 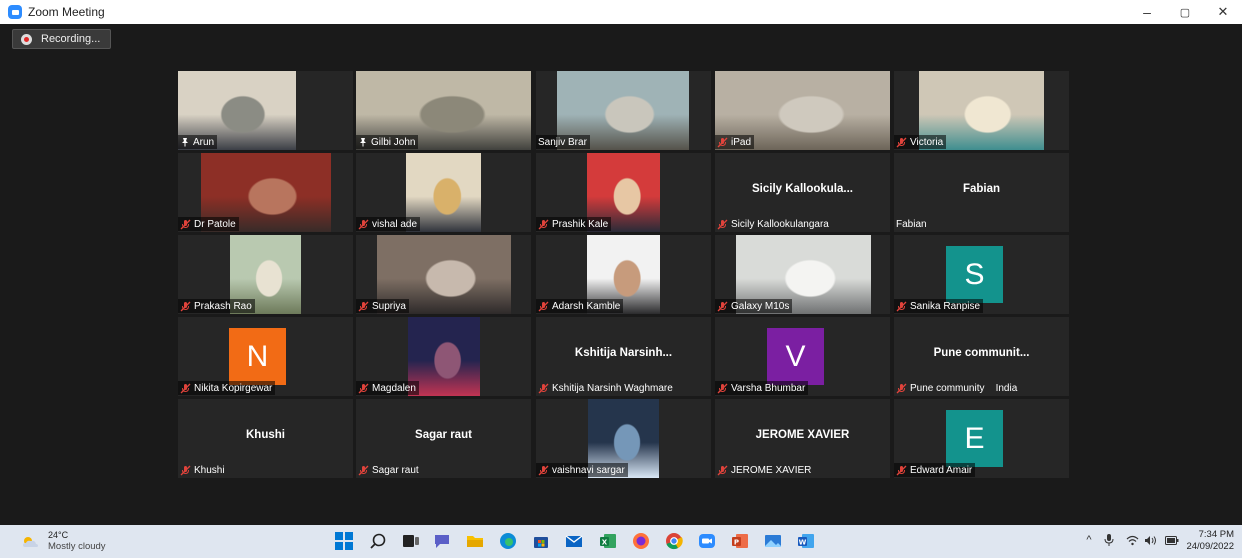 What do you see at coordinates (203, 470) in the screenshot?
I see `name-tag: Khushi` at bounding box center [203, 470].